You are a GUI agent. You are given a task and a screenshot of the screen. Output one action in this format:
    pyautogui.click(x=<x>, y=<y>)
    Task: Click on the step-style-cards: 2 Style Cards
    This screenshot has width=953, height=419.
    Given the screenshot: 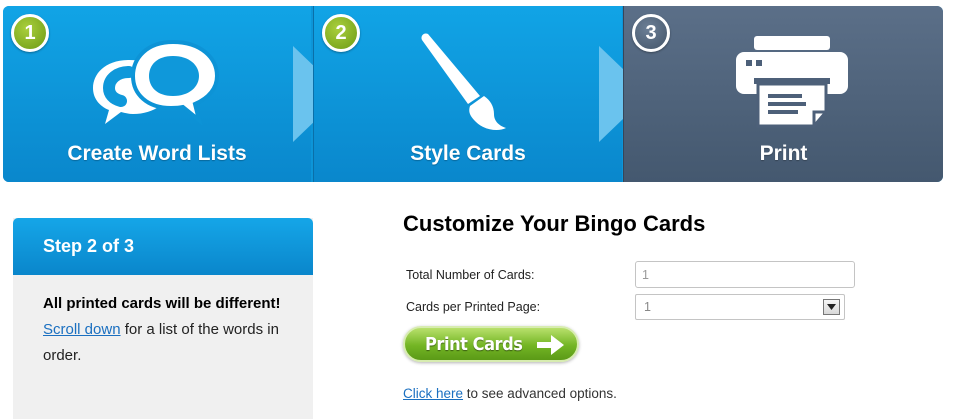 What is the action you would take?
    pyautogui.click(x=467, y=94)
    